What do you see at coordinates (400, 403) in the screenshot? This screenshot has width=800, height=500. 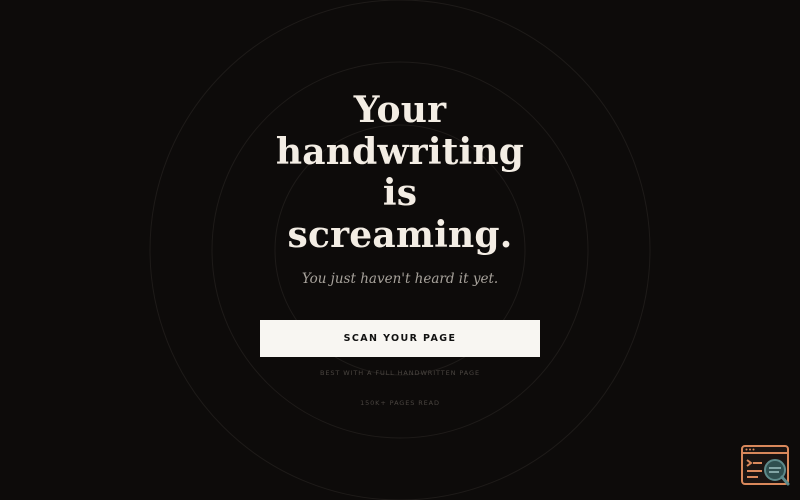 I see `pages-read-stat: 150K+ PAGES READ` at bounding box center [400, 403].